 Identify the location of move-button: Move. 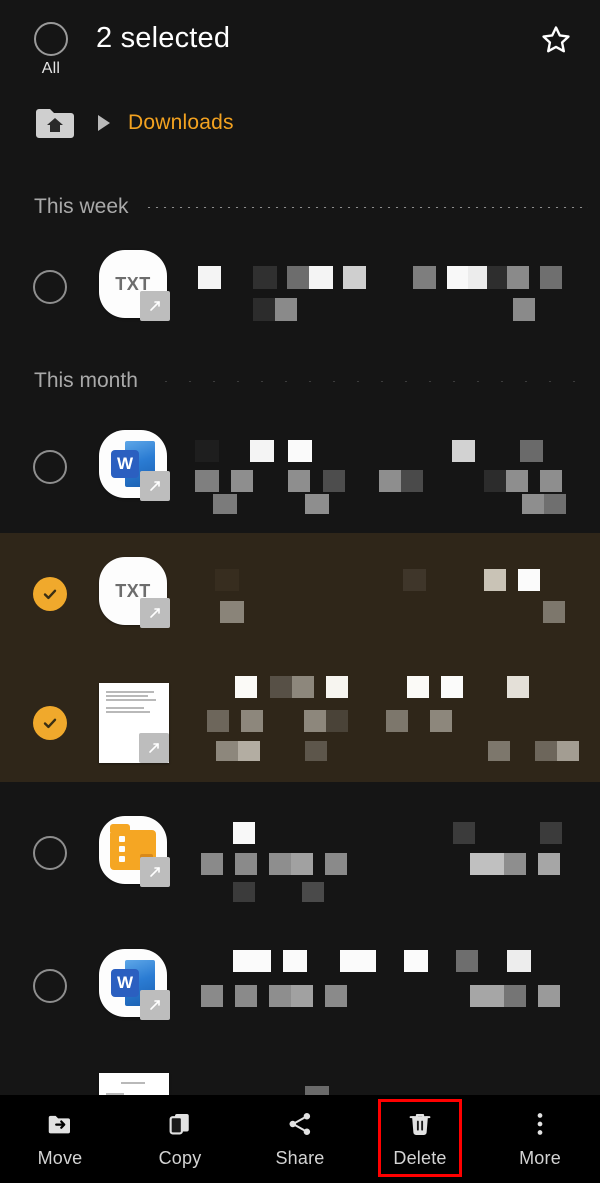
(60, 1139).